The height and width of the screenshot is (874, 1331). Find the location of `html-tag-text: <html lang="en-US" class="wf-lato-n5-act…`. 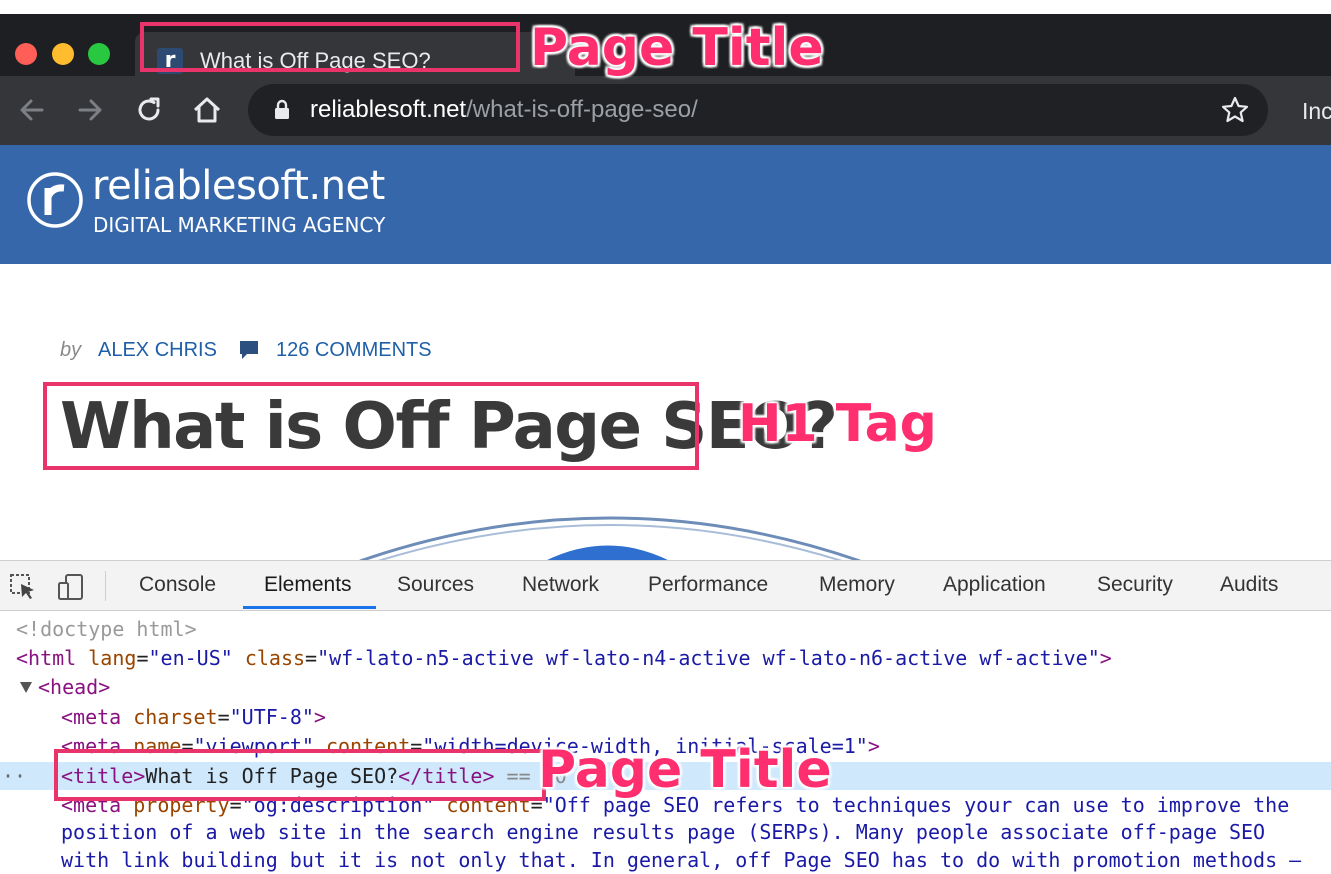

html-tag-text: <html lang="en-US" class="wf-lato-n5-act… is located at coordinates (564, 658).